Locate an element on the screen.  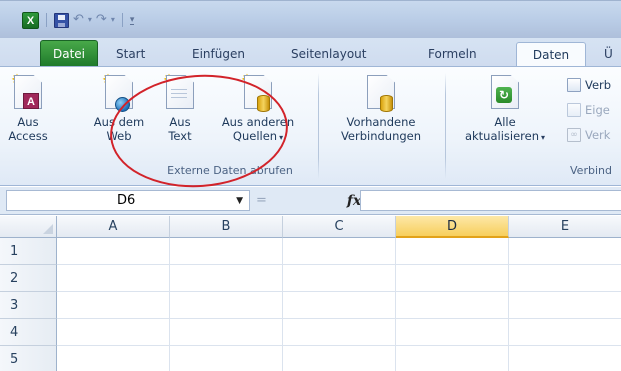
group-label-external-data: Externe Daten abrufen is located at coordinates (230, 170).